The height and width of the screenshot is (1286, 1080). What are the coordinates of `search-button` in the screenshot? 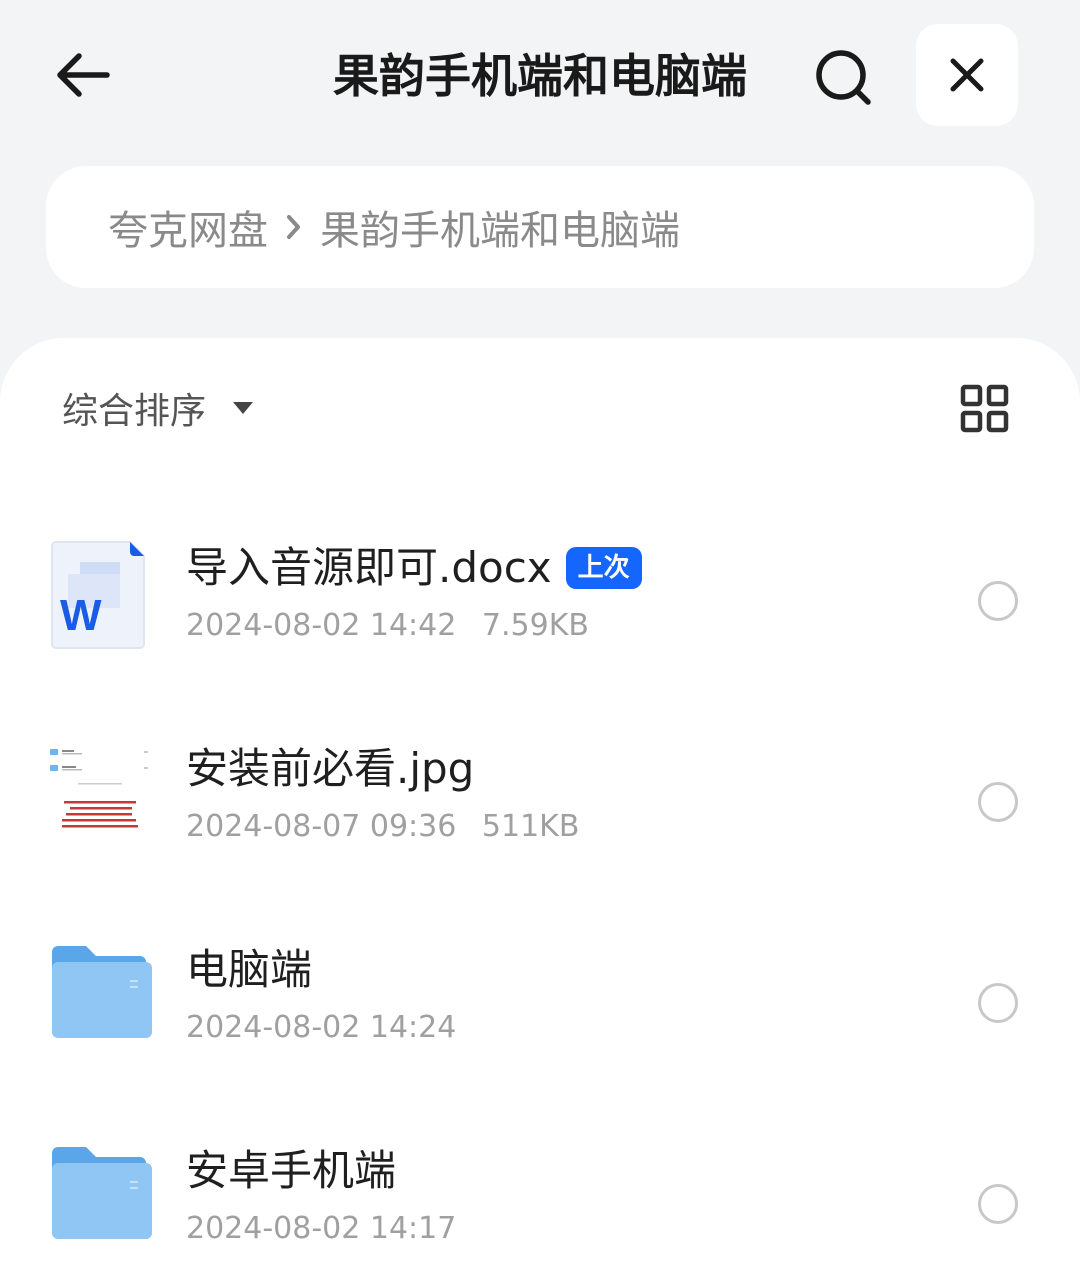 It's located at (843, 77).